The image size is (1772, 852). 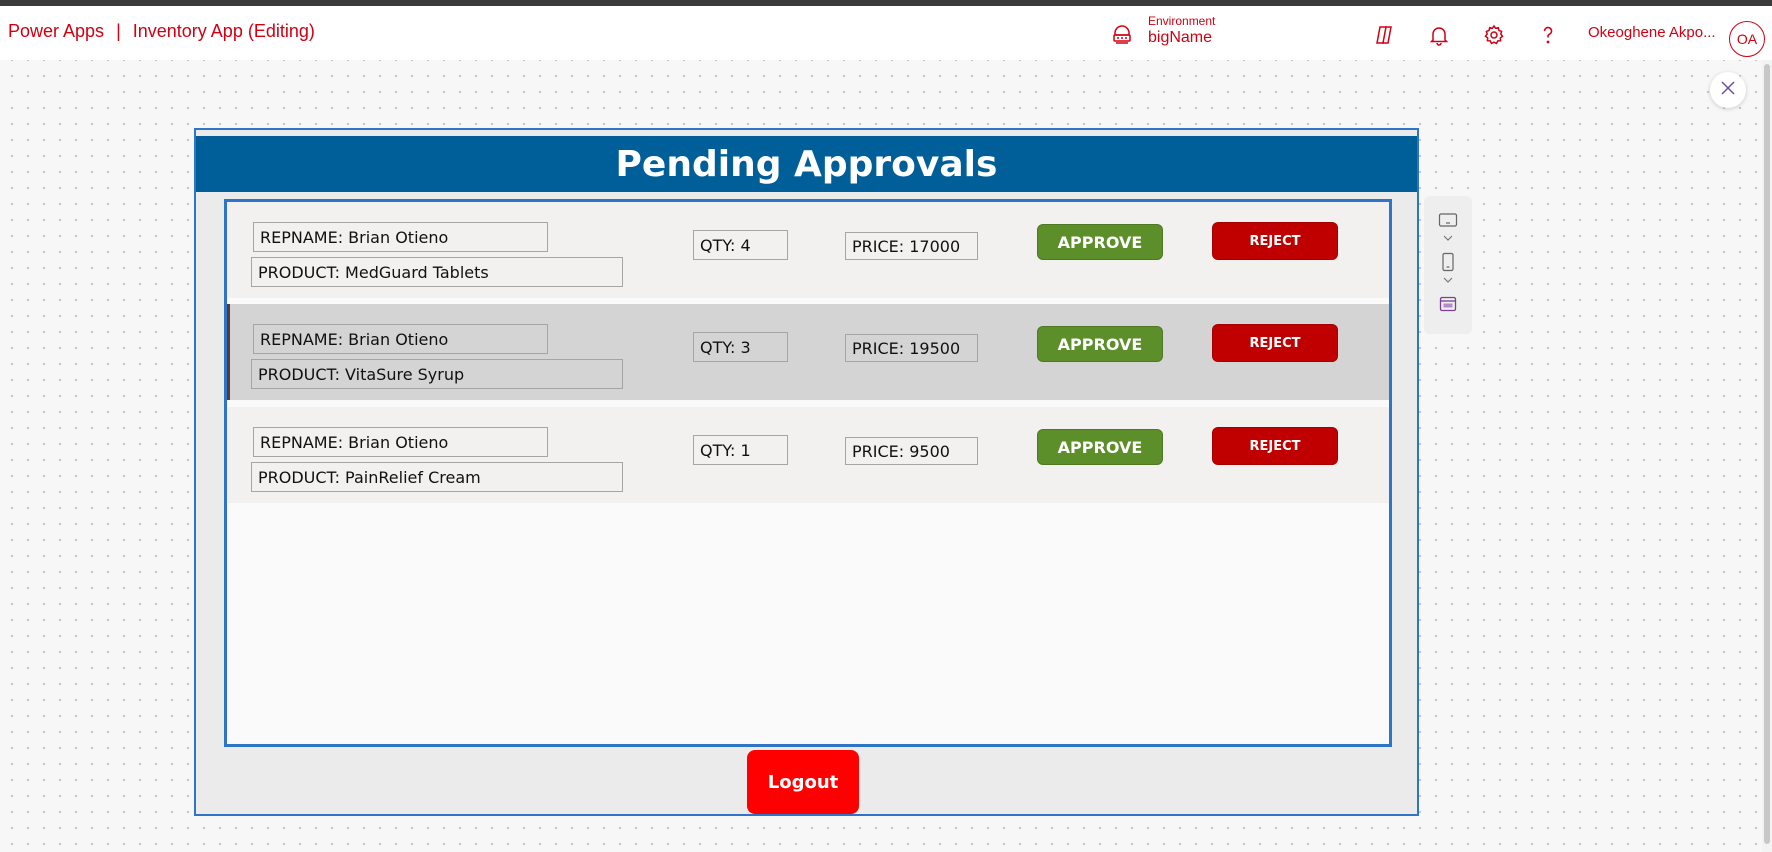 What do you see at coordinates (56, 31) in the screenshot?
I see `product-name: Power Apps` at bounding box center [56, 31].